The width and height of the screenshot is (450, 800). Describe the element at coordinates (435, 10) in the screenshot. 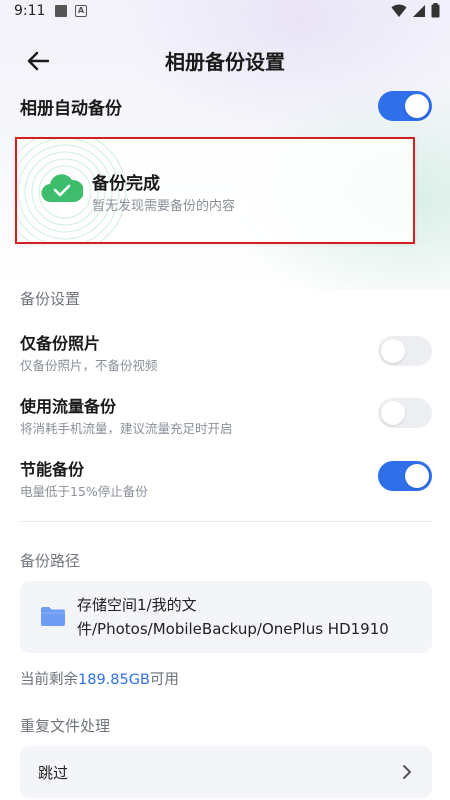

I see `battery-icon` at that location.